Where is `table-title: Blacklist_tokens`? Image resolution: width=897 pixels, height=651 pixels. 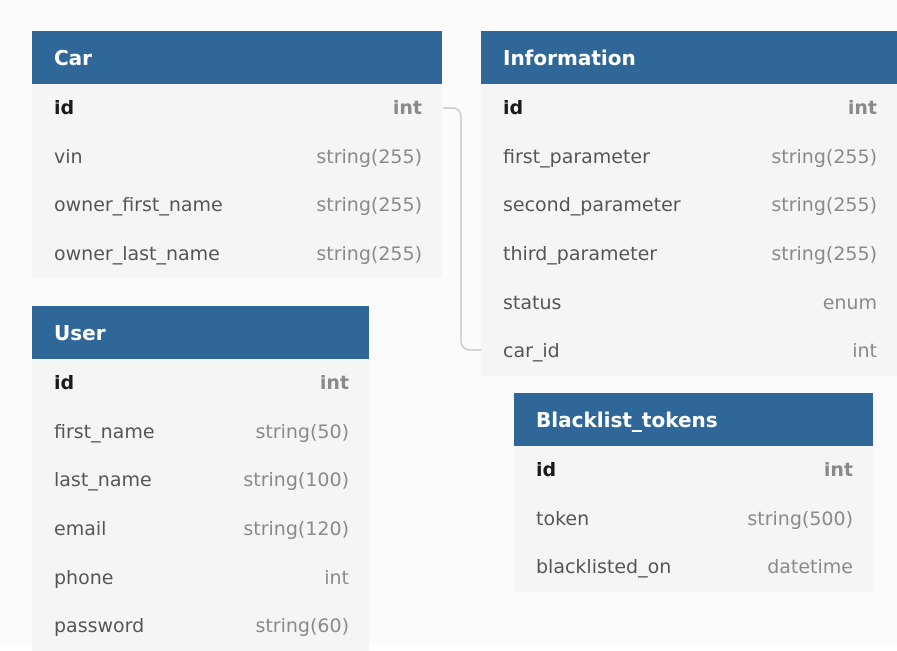 table-title: Blacklist_tokens is located at coordinates (627, 419).